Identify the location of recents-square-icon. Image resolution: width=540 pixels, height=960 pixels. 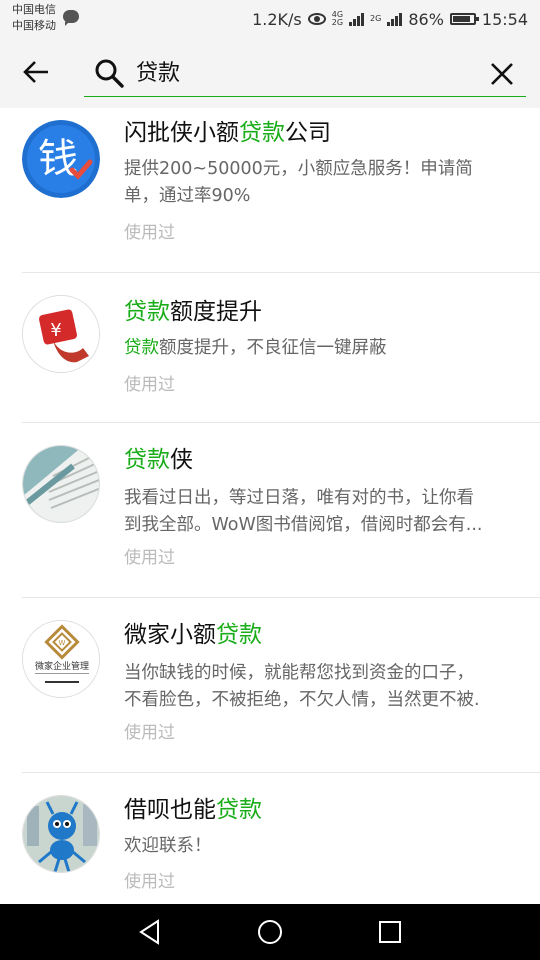
(390, 932).